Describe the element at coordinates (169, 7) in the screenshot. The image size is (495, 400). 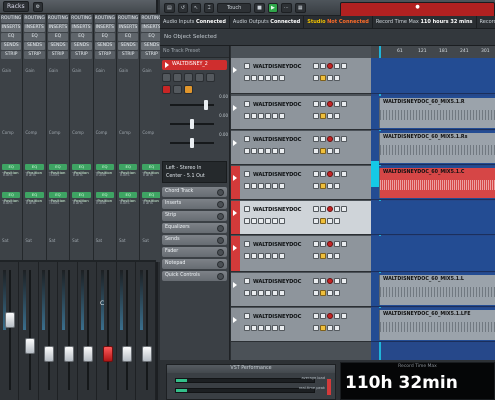
I see `window-layout-button: ▤` at that location.